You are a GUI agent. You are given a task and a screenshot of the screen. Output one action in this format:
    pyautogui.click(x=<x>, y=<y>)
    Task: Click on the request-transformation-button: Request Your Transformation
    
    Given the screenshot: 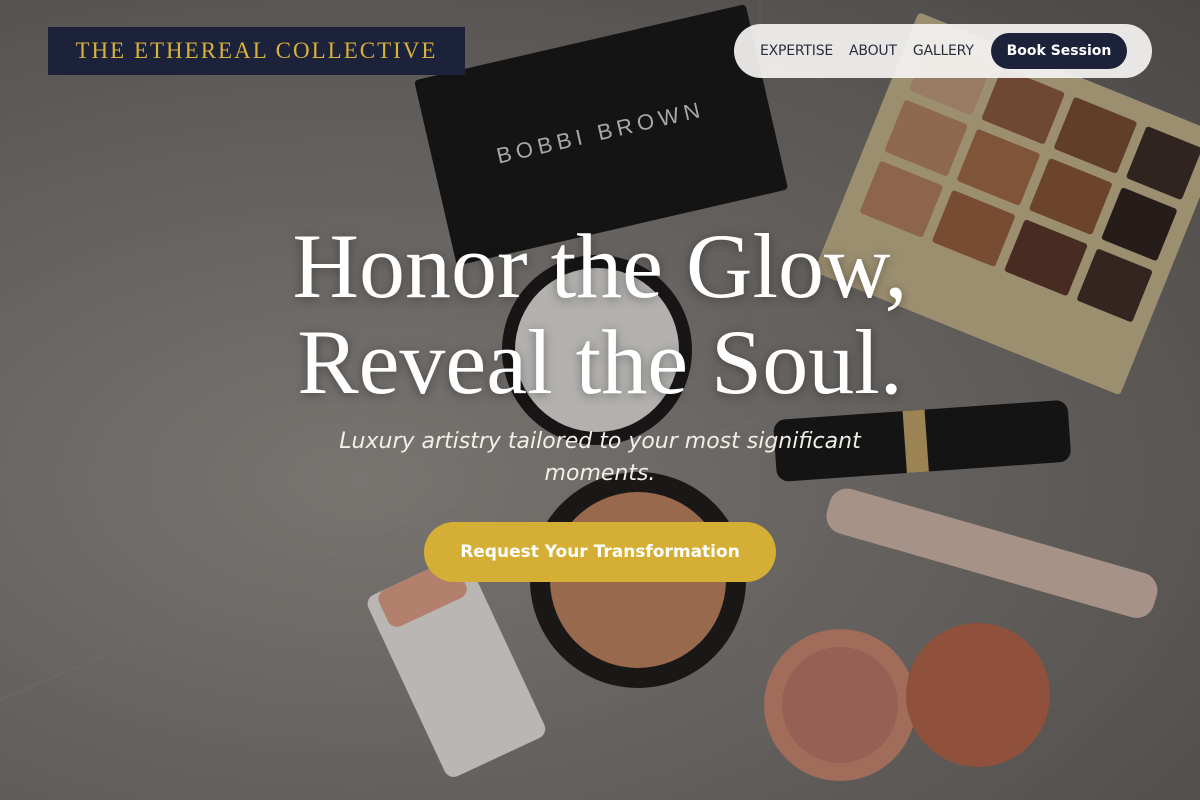 What is the action you would take?
    pyautogui.click(x=600, y=552)
    